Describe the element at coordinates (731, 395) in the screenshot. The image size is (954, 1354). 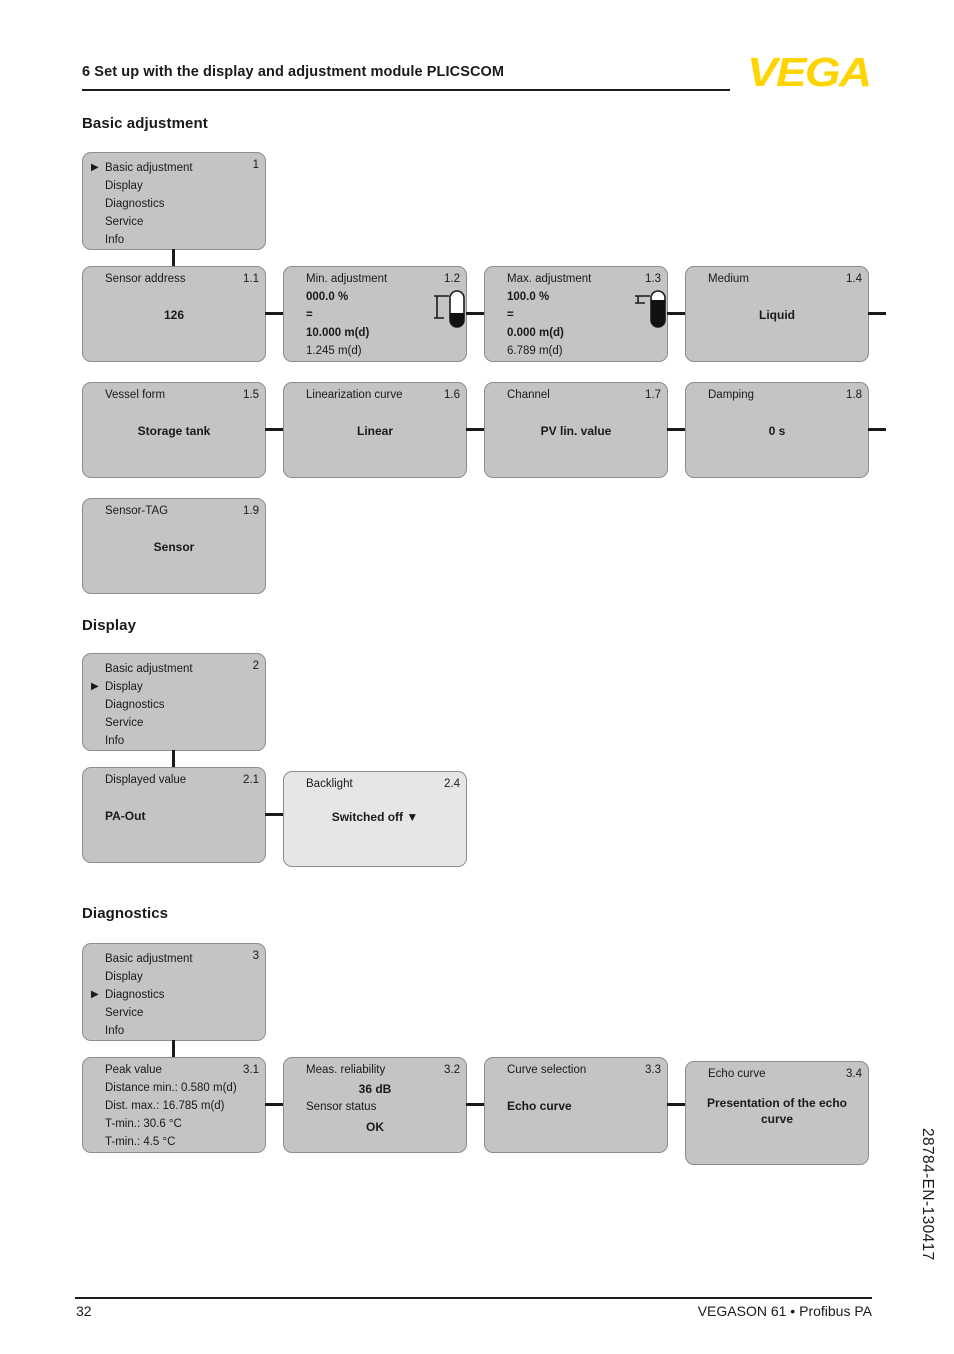
I see `box-title: Damping` at that location.